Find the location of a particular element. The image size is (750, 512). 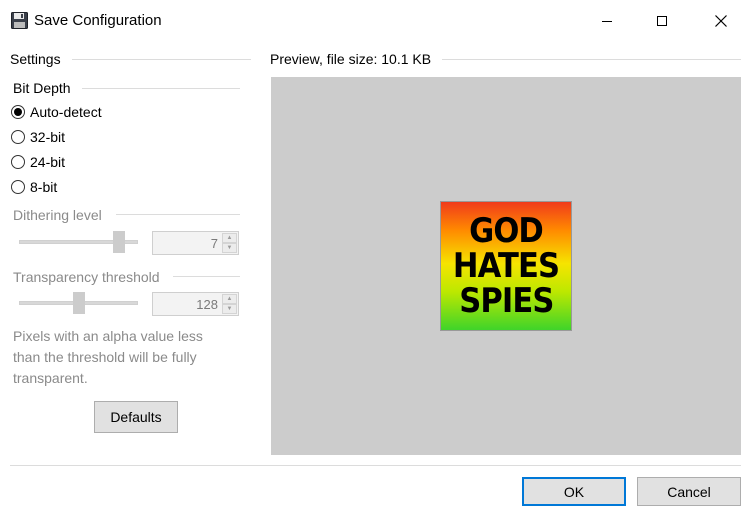

ok-button: OK is located at coordinates (574, 491).